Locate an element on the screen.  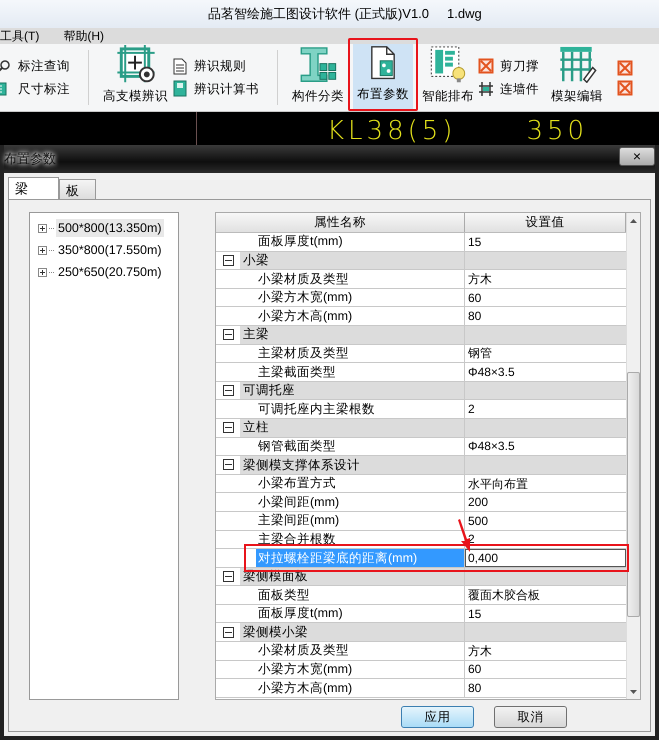
property-name: 面板类型 is located at coordinates (283, 595).